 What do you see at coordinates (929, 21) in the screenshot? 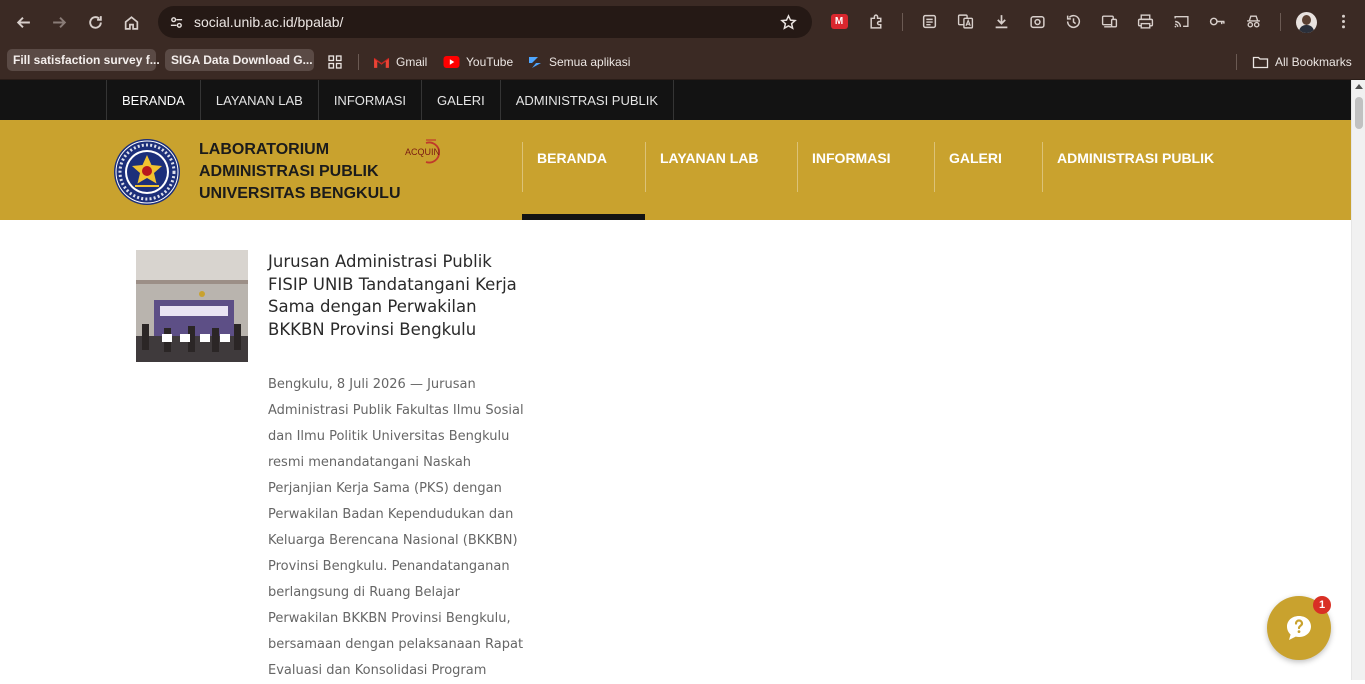
I see `reading-mode-icon` at bounding box center [929, 21].